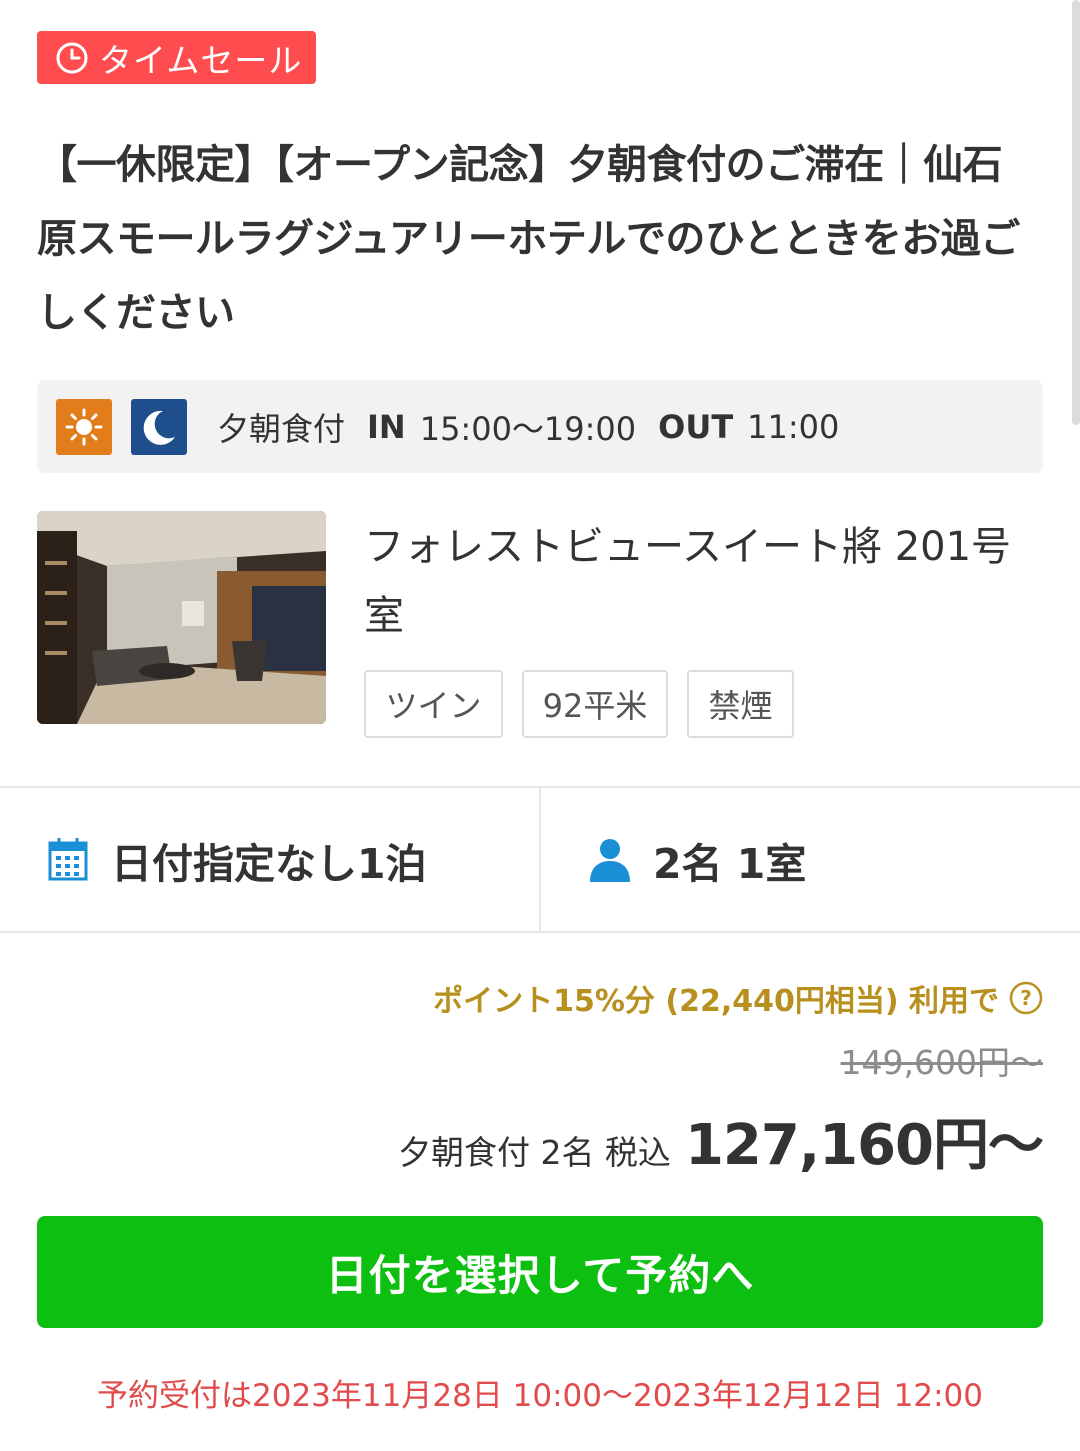 The height and width of the screenshot is (1451, 1080). I want to click on date-selector: 日付指定なし1泊, so click(237, 859).